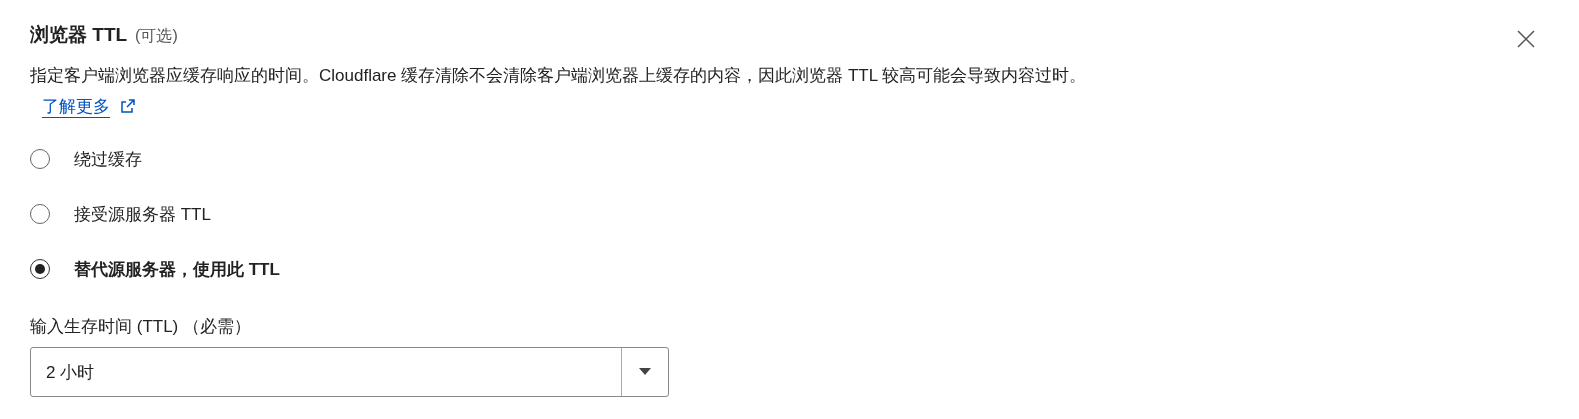 The width and height of the screenshot is (1579, 419). Describe the element at coordinates (141, 327) in the screenshot. I see `field-label: 输入生存时间 (TTL) （必需）` at that location.